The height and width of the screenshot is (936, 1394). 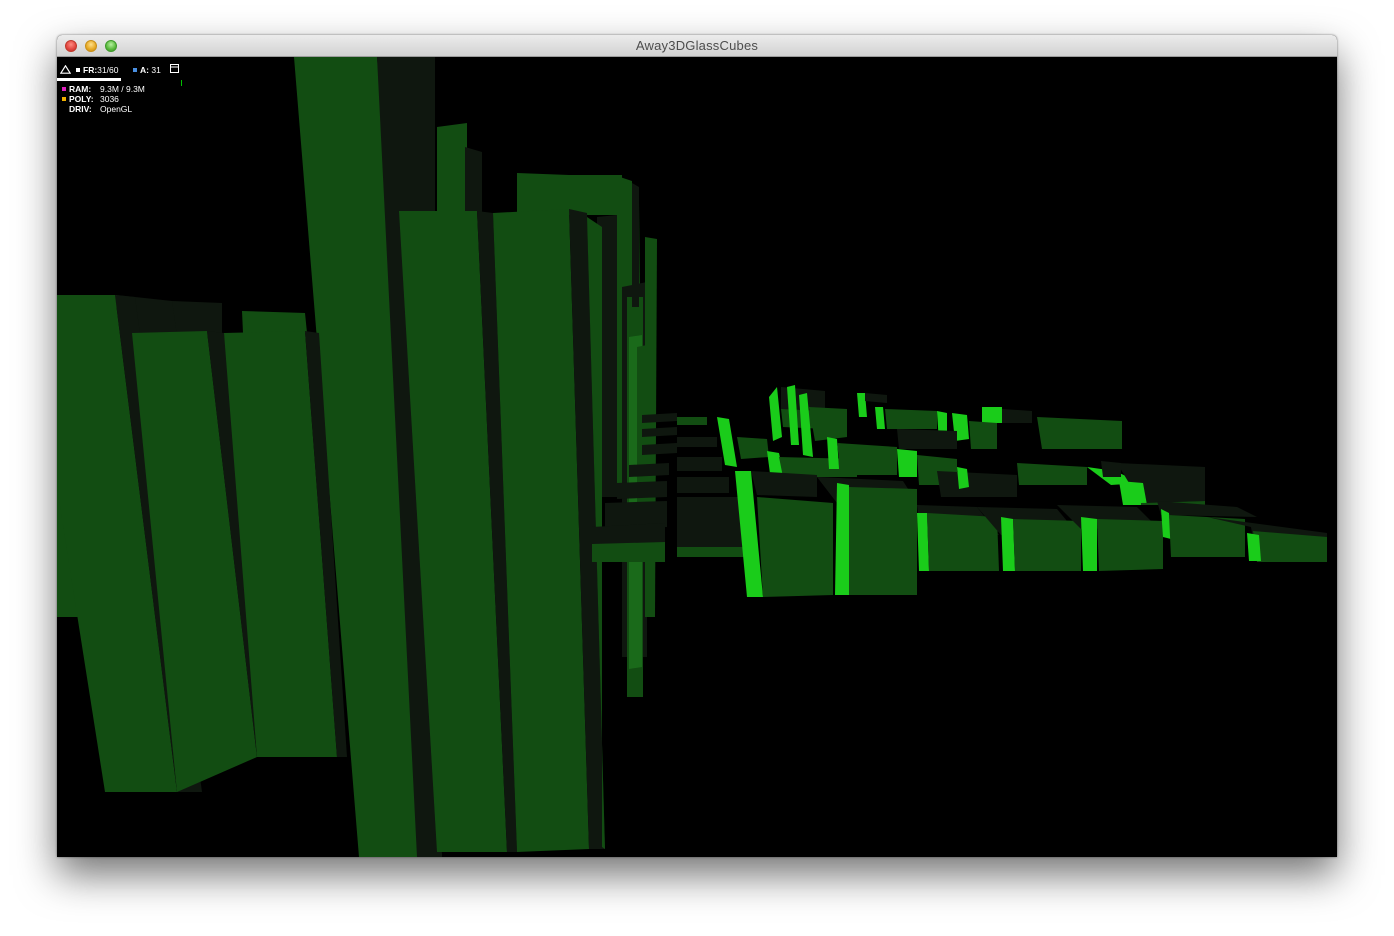 I want to click on driv-value: OpenGL, so click(x=116, y=109).